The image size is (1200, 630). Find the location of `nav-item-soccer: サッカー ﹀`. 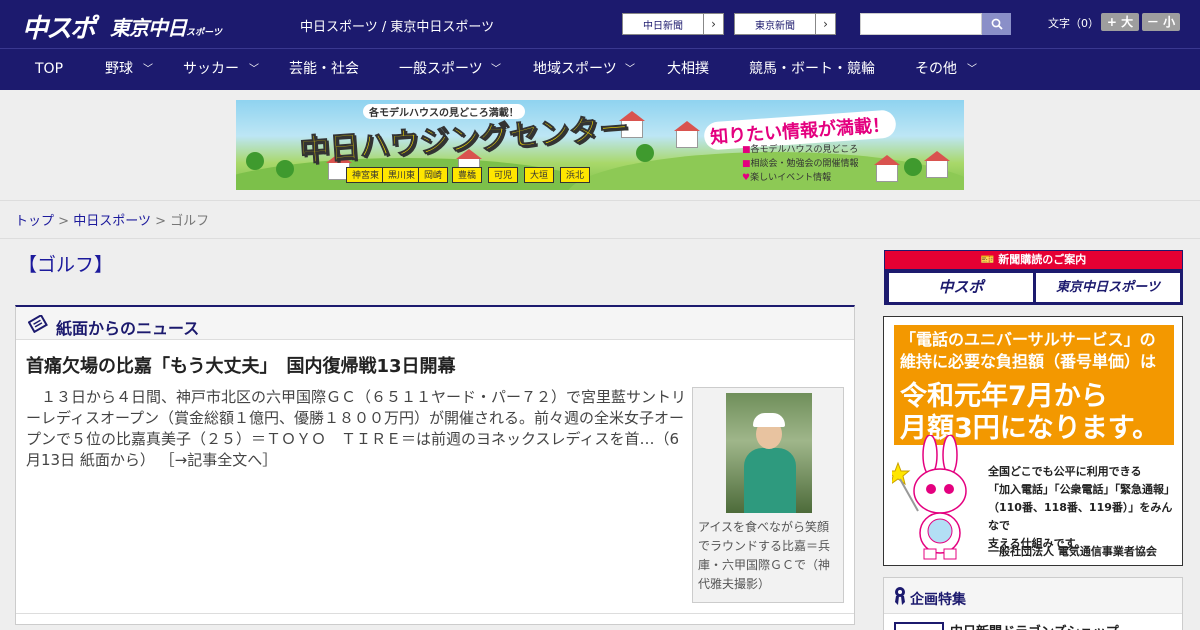

nav-item-soccer: サッカー ﹀ is located at coordinates (221, 69).